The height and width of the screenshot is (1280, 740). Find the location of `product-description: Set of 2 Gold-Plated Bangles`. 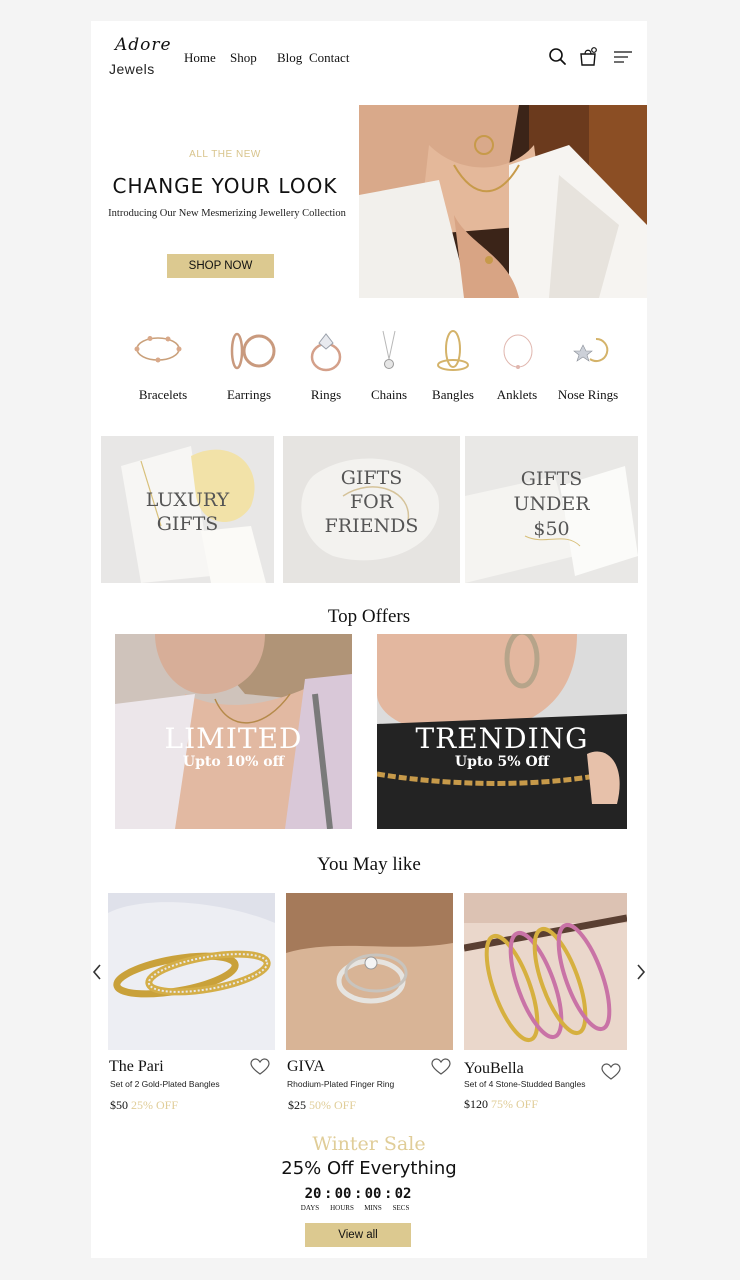

product-description: Set of 2 Gold-Plated Bangles is located at coordinates (165, 1084).